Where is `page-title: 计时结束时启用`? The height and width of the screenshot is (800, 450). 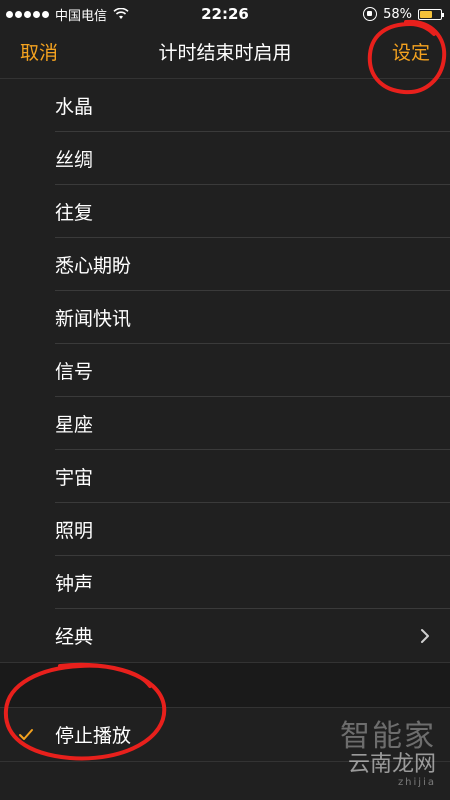 page-title: 计时结束时启用 is located at coordinates (225, 53).